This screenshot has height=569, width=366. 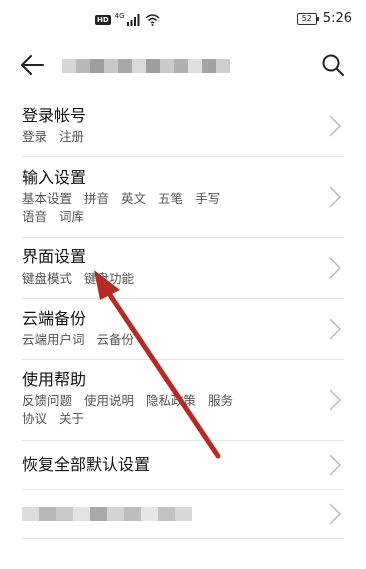 What do you see at coordinates (162, 208) in the screenshot?
I see `item-subtitle: 基本设置 拼音 英文 五笔 手写语音 词库` at bounding box center [162, 208].